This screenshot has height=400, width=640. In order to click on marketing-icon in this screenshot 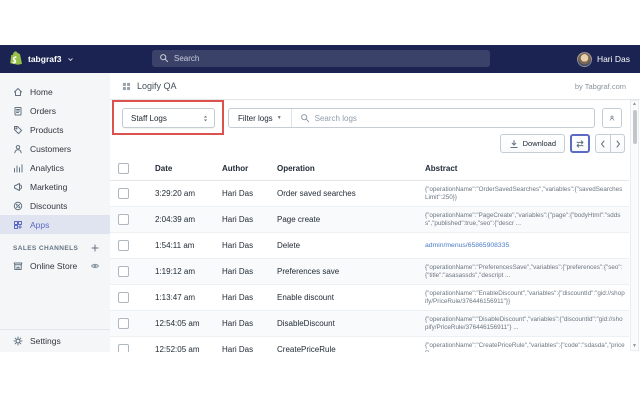, I will do `click(18, 187)`.